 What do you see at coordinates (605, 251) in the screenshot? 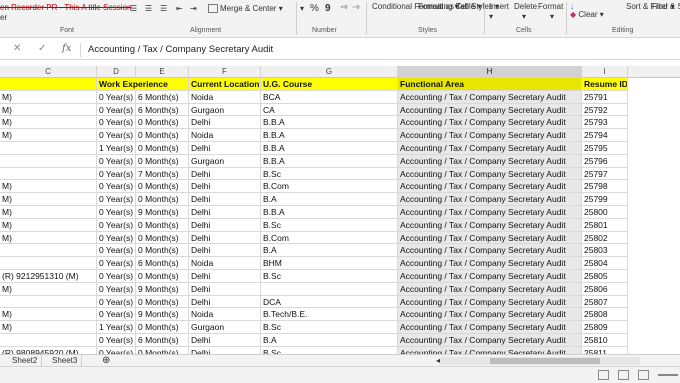
I see `cell: 25803` at bounding box center [605, 251].